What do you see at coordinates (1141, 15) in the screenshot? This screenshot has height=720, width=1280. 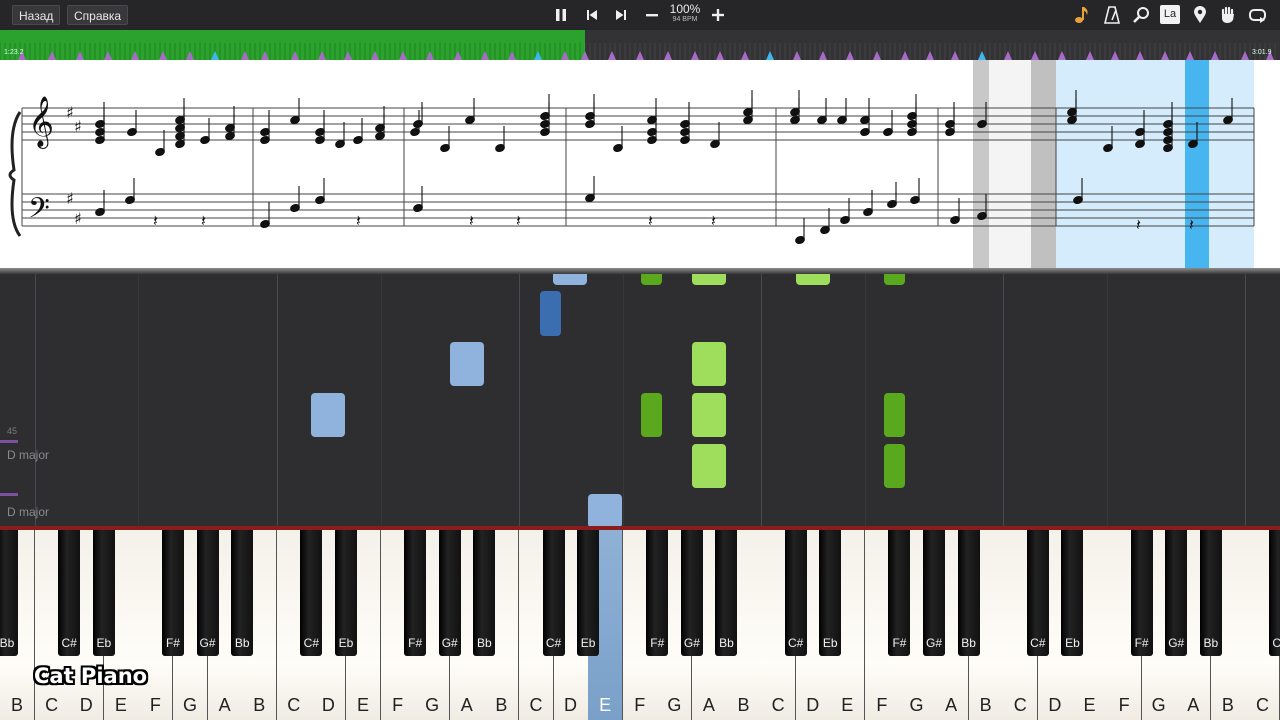 I see `search-icon` at bounding box center [1141, 15].